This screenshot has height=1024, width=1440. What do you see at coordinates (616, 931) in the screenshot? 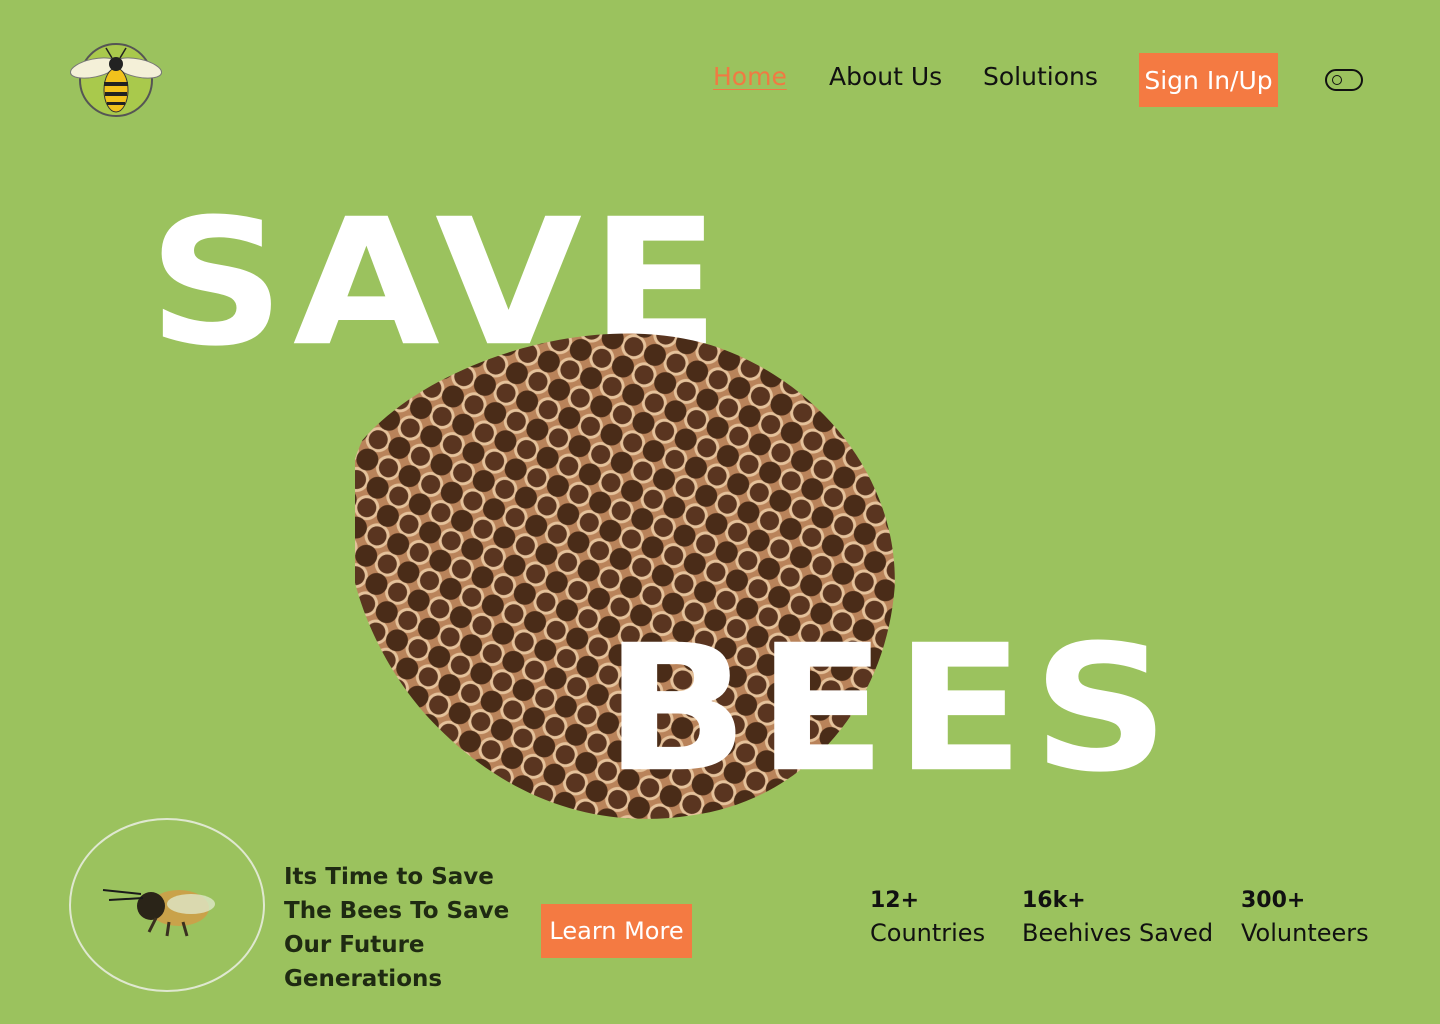
I see `learn-more-button: Learn More` at bounding box center [616, 931].